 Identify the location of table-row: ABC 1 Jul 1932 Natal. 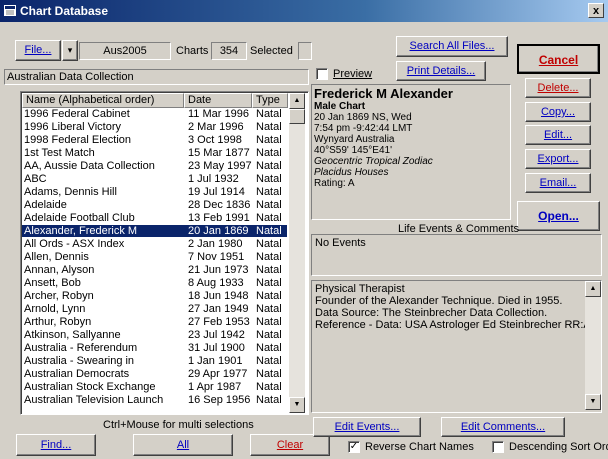
(154, 179).